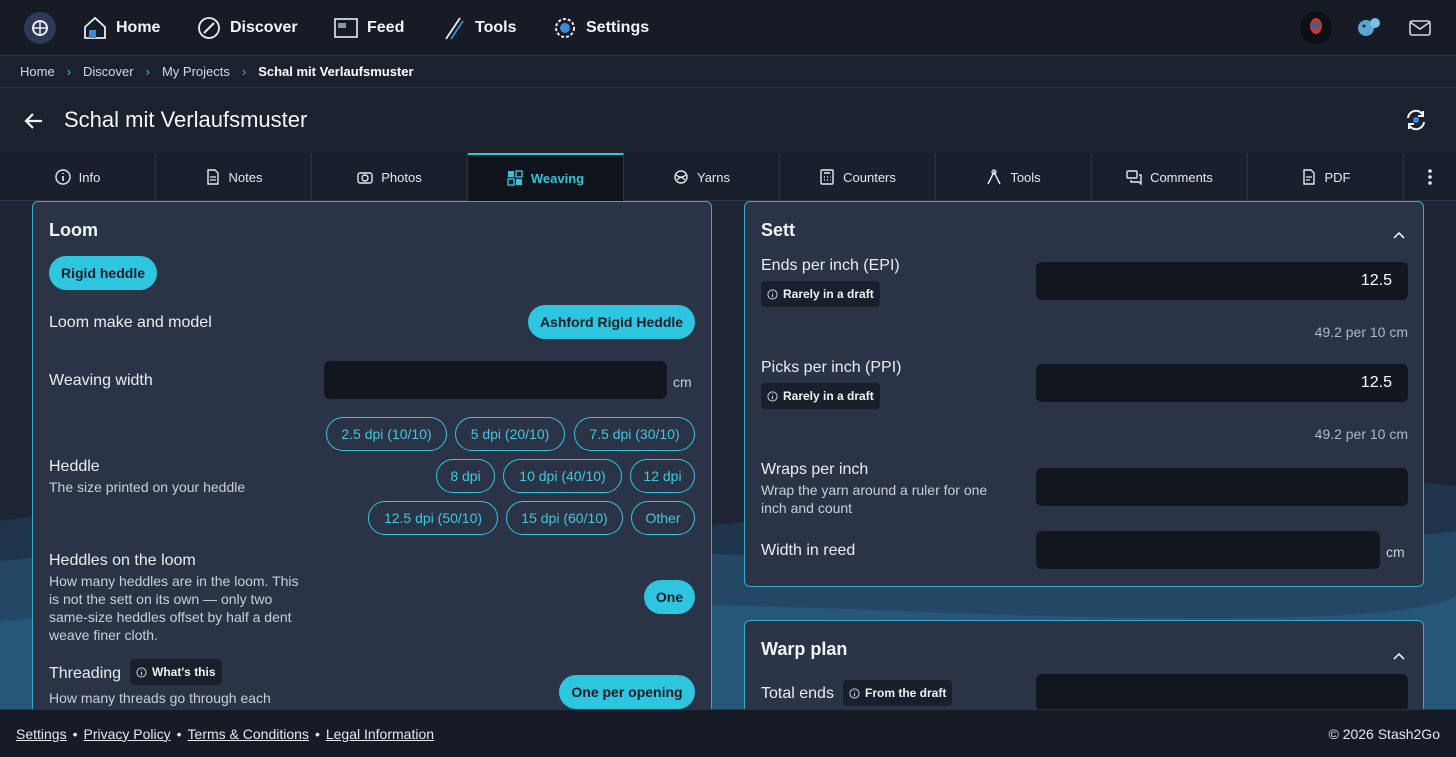 This screenshot has height=757, width=1456. Describe the element at coordinates (663, 518) in the screenshot. I see `heddle-option: Other` at that location.